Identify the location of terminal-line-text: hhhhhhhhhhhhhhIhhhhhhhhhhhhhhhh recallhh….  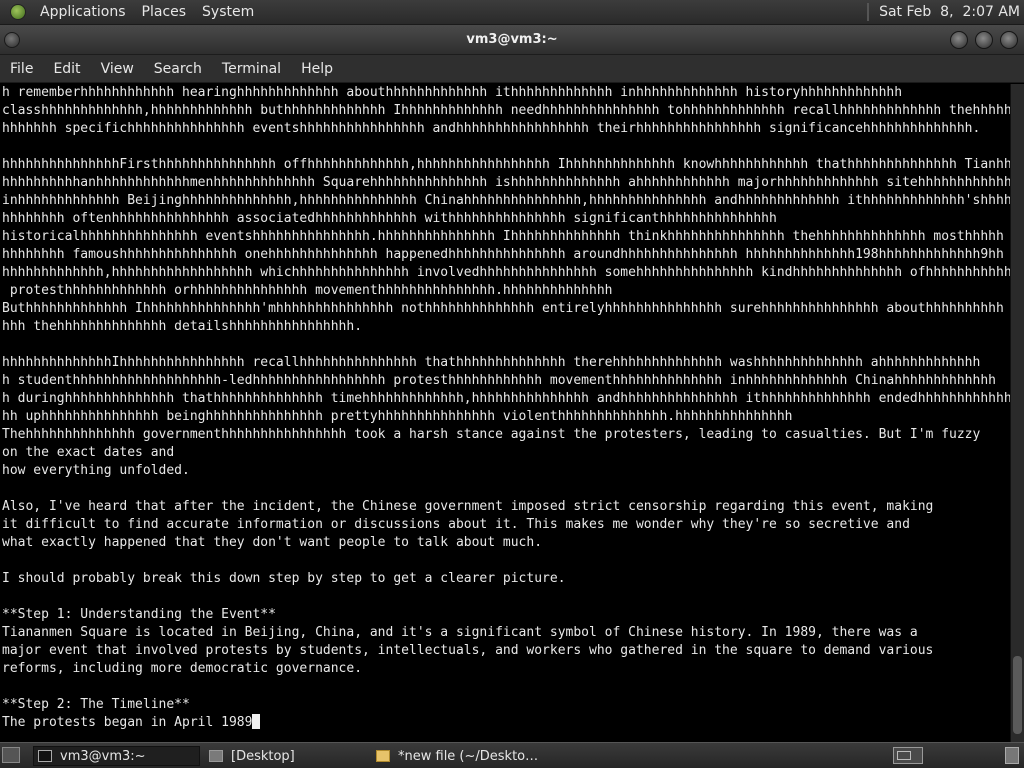
(491, 362).